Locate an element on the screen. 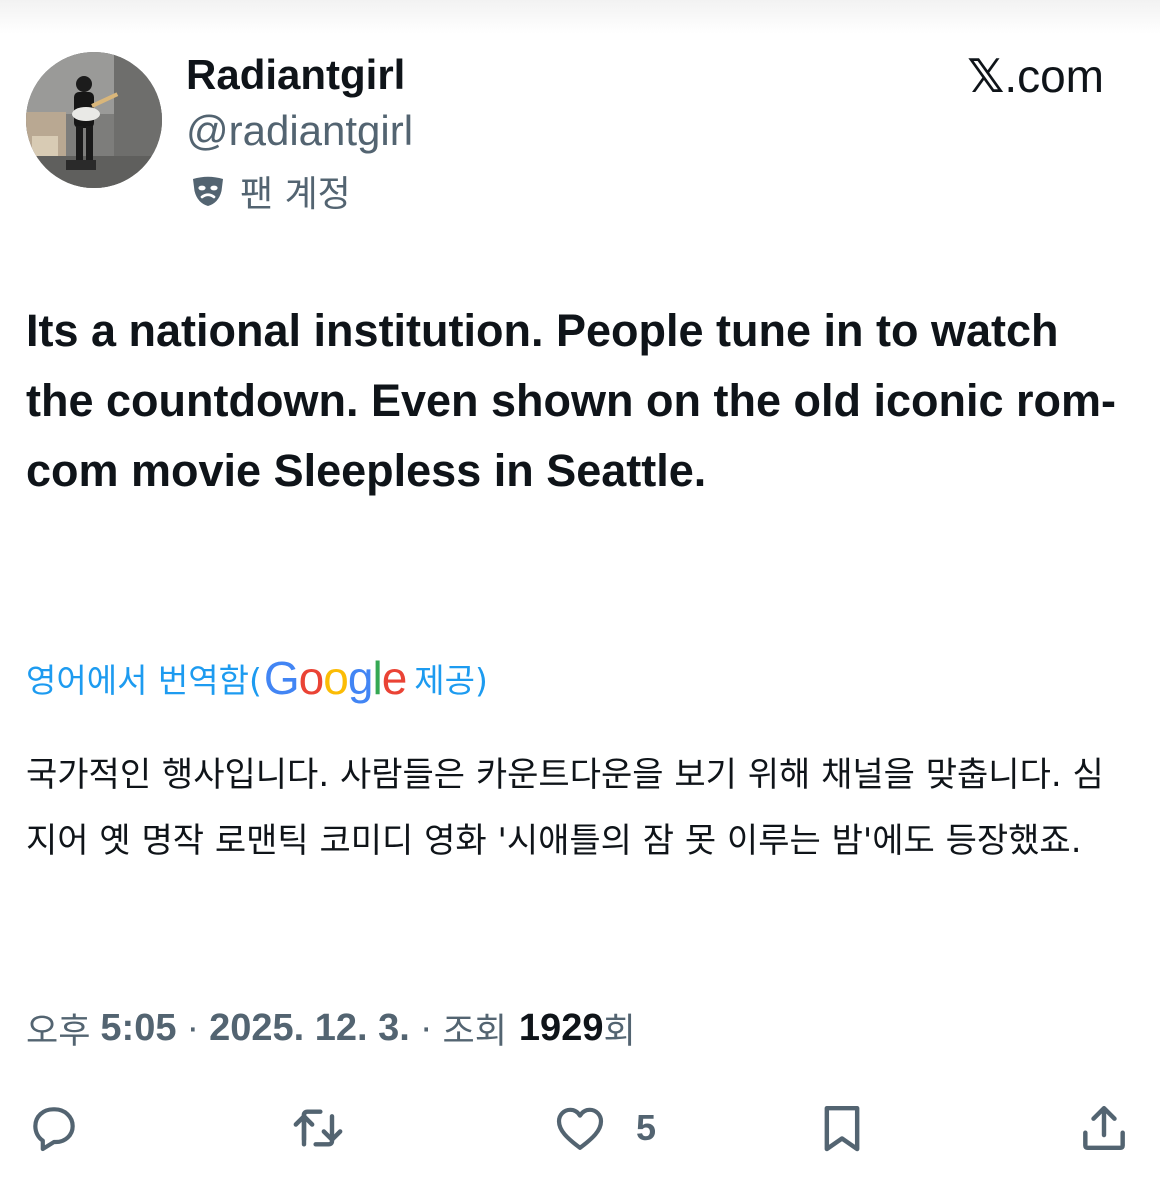 The height and width of the screenshot is (1200, 1160). share-button is located at coordinates (1104, 1128).